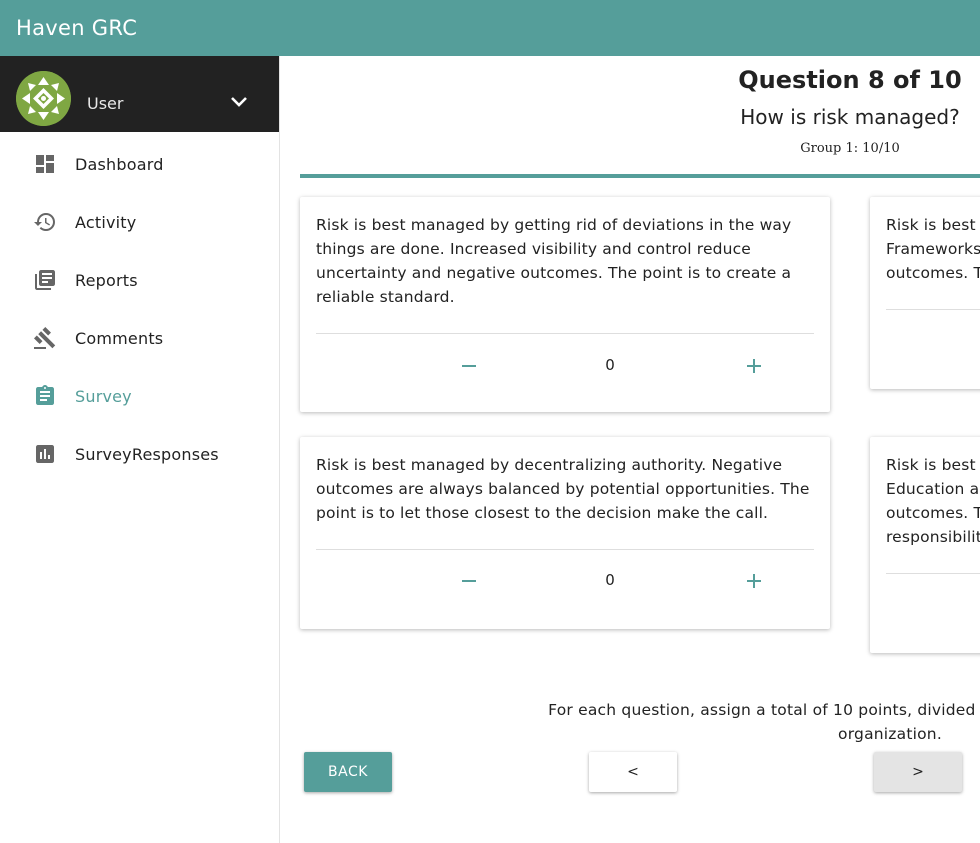 The height and width of the screenshot is (843, 980). I want to click on bar-chart-icon, so click(45, 454).